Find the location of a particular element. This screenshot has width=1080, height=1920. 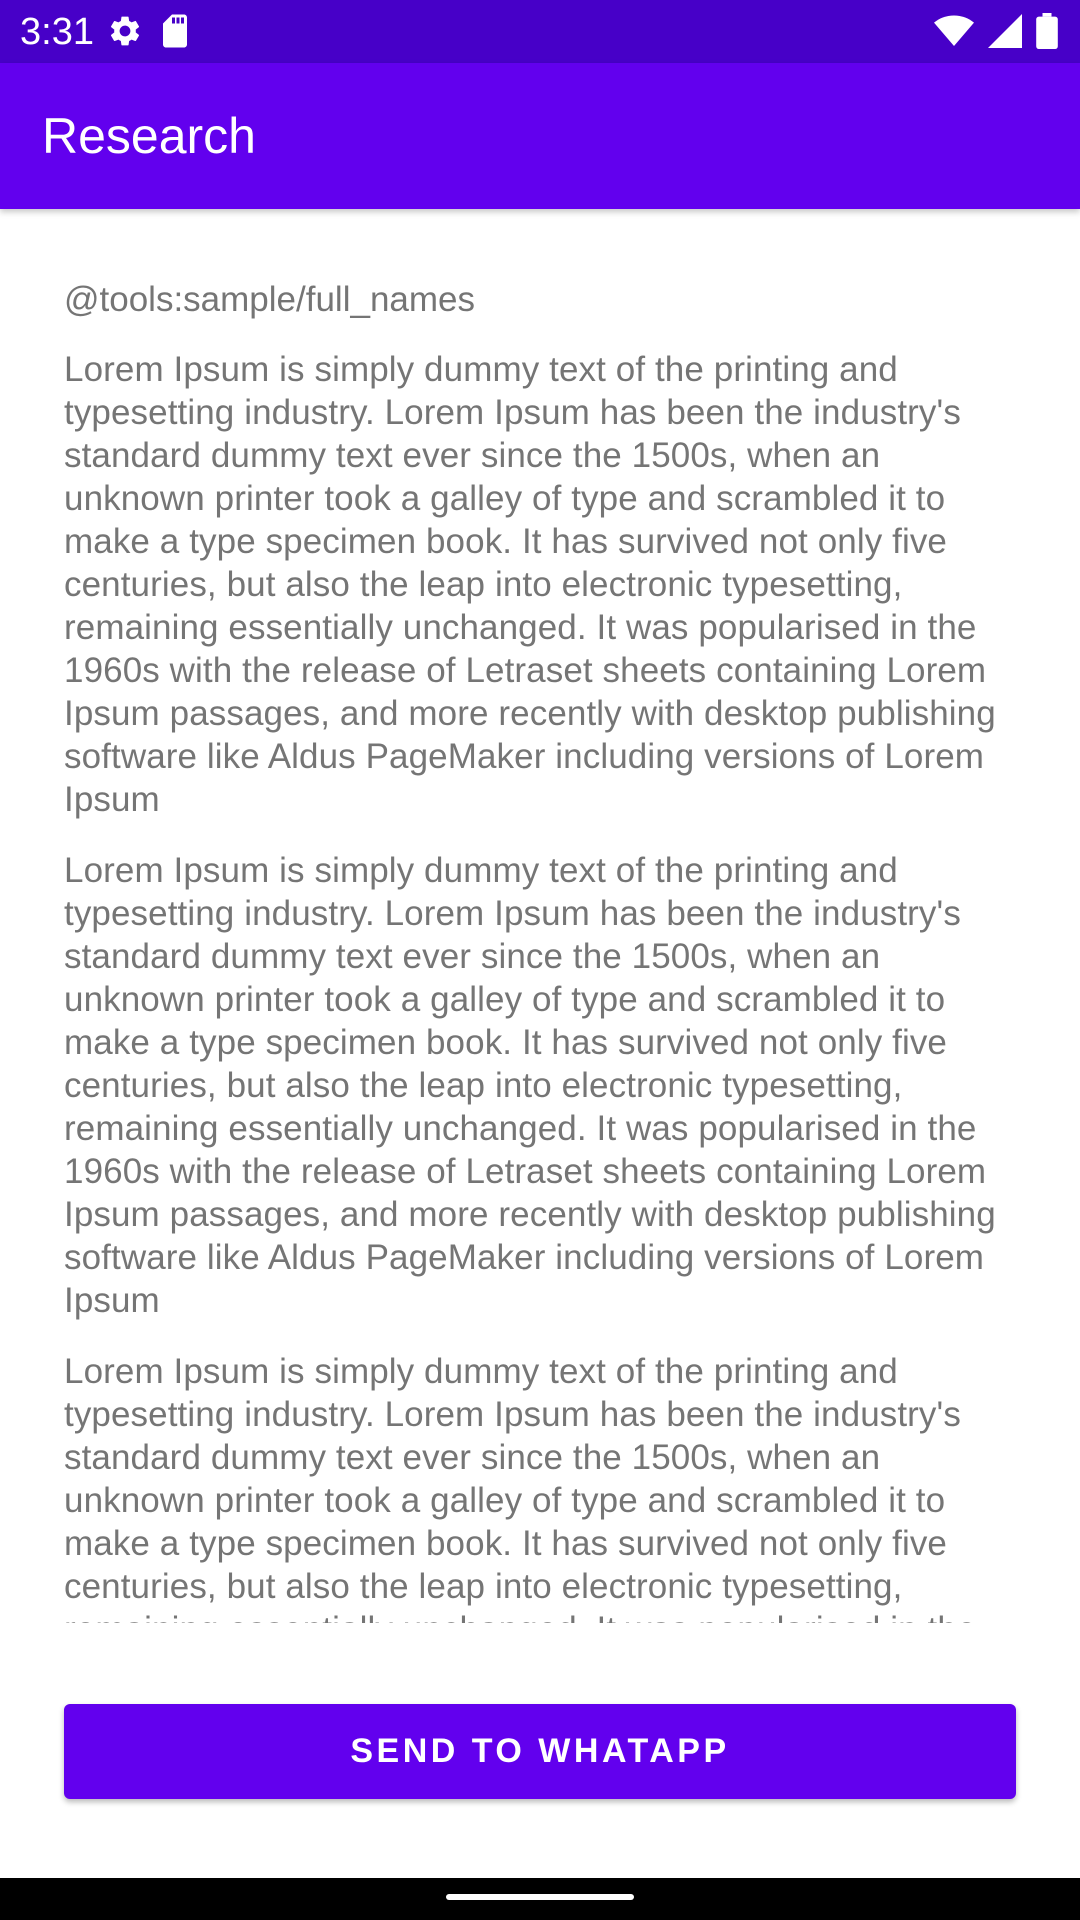

navigation-bar is located at coordinates (540, 1899).